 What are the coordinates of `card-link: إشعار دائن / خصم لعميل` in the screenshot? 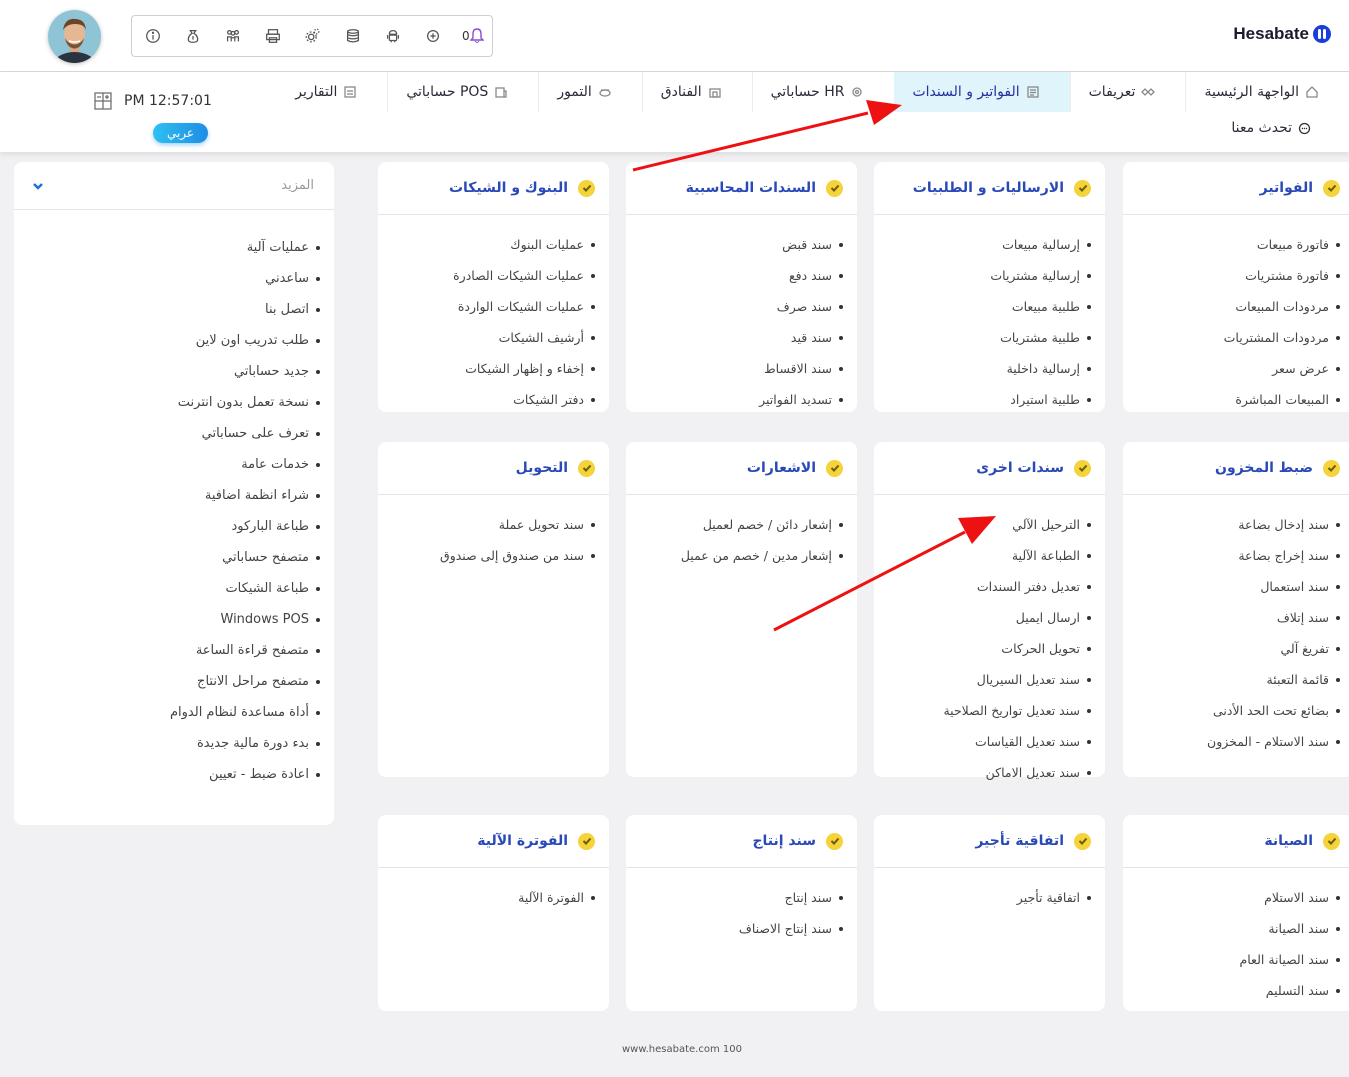 It's located at (734, 524).